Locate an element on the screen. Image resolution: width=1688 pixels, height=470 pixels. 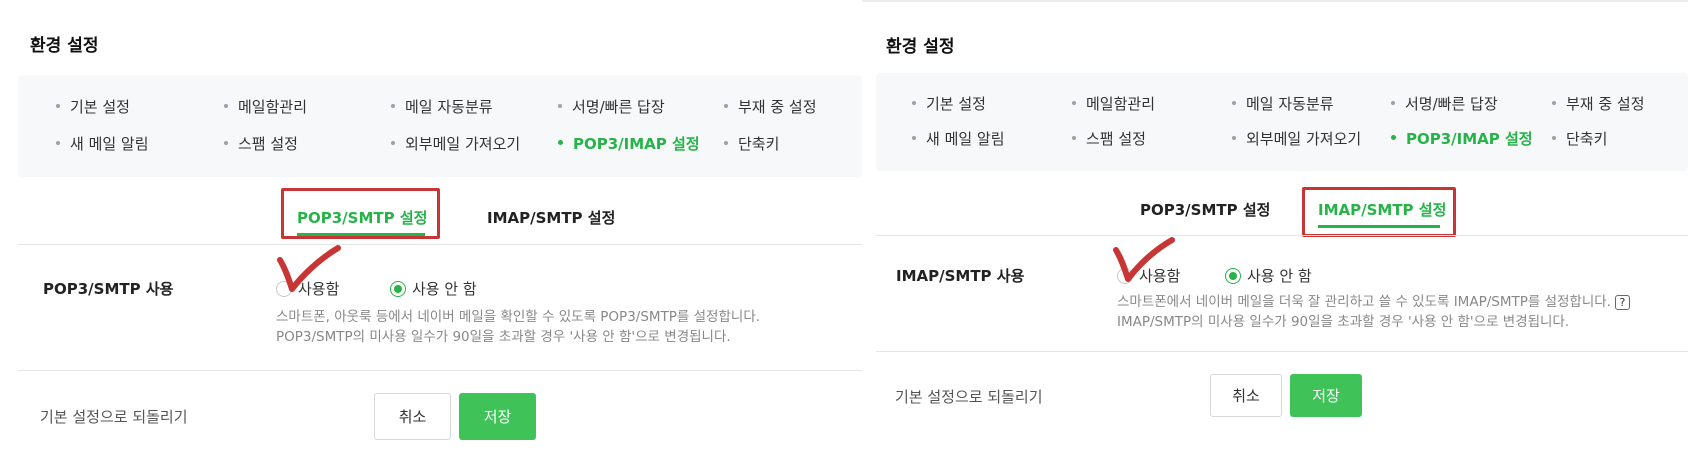
setting-label: POP3/SMTP 사용 is located at coordinates (108, 289).